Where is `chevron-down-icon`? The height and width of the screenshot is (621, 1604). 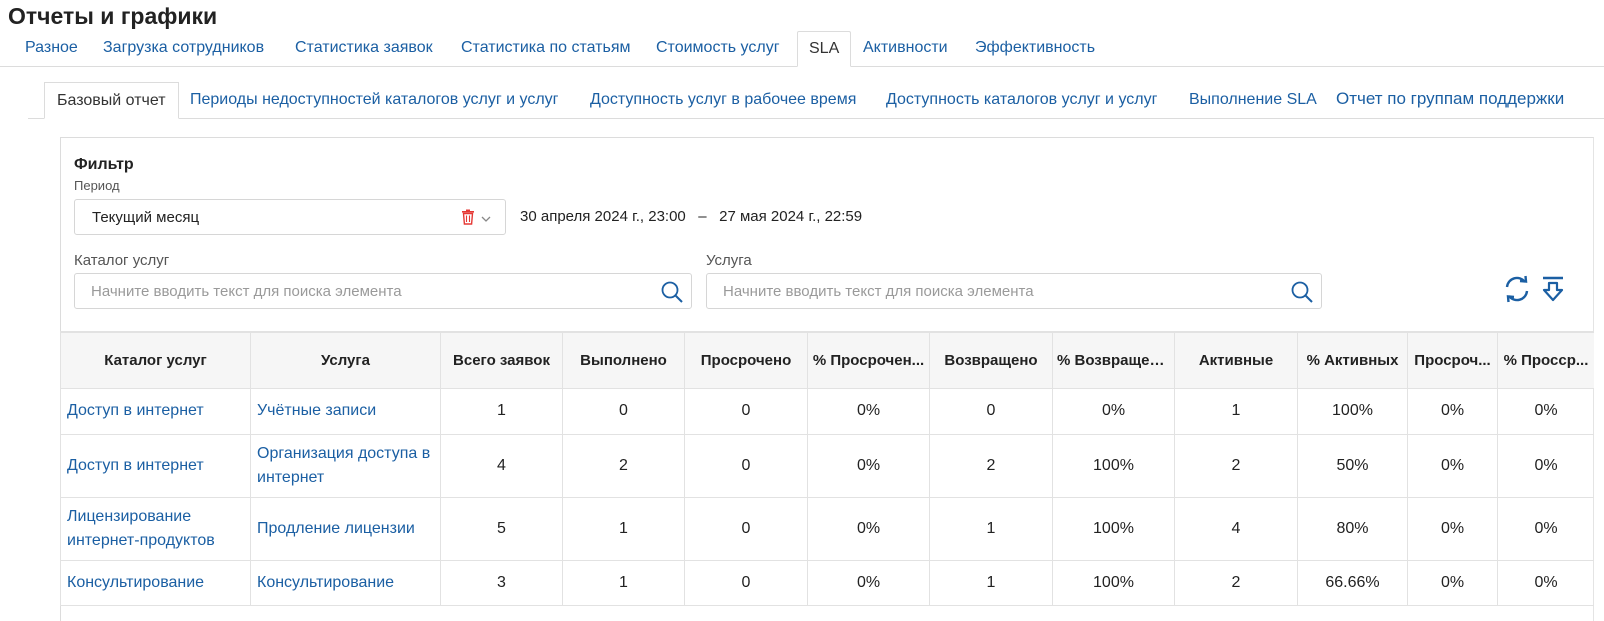
chevron-down-icon is located at coordinates (486, 216).